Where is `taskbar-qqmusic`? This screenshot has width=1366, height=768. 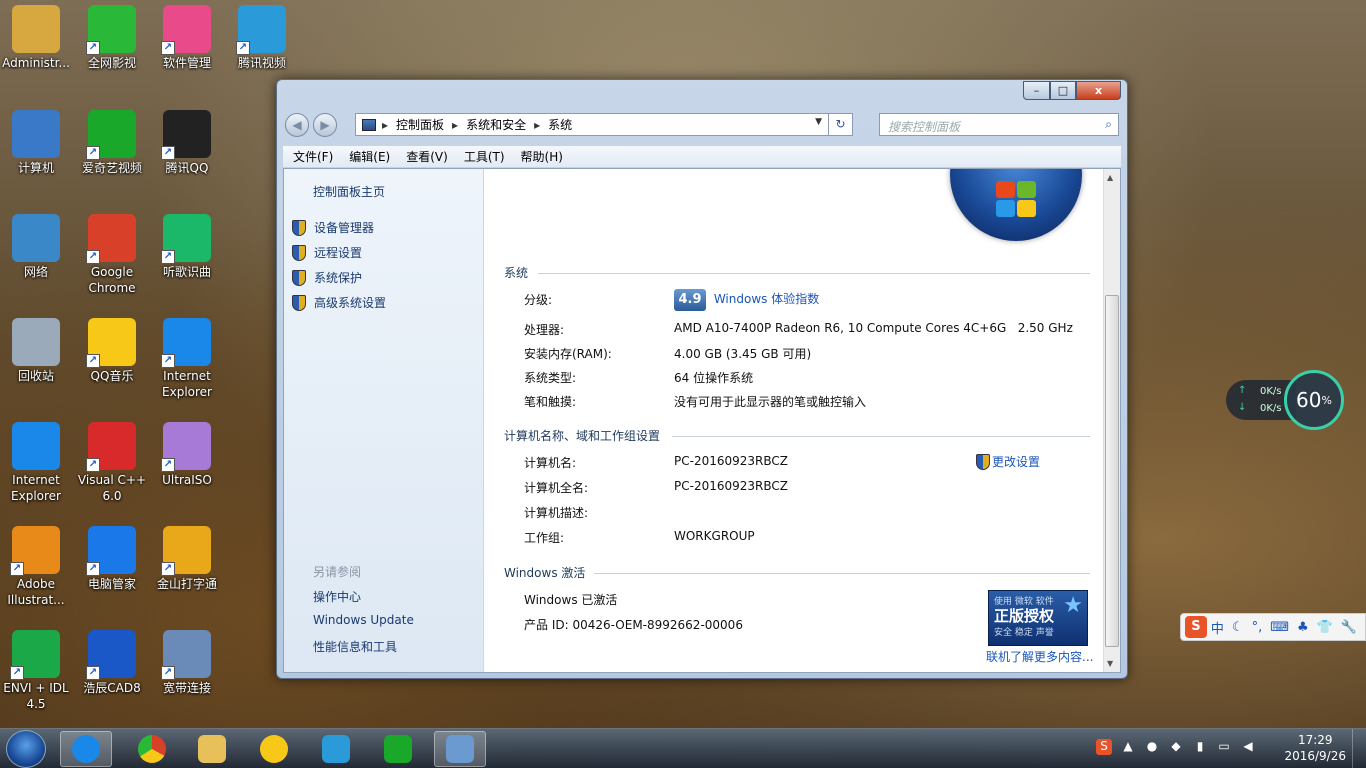 taskbar-qqmusic is located at coordinates (274, 749).